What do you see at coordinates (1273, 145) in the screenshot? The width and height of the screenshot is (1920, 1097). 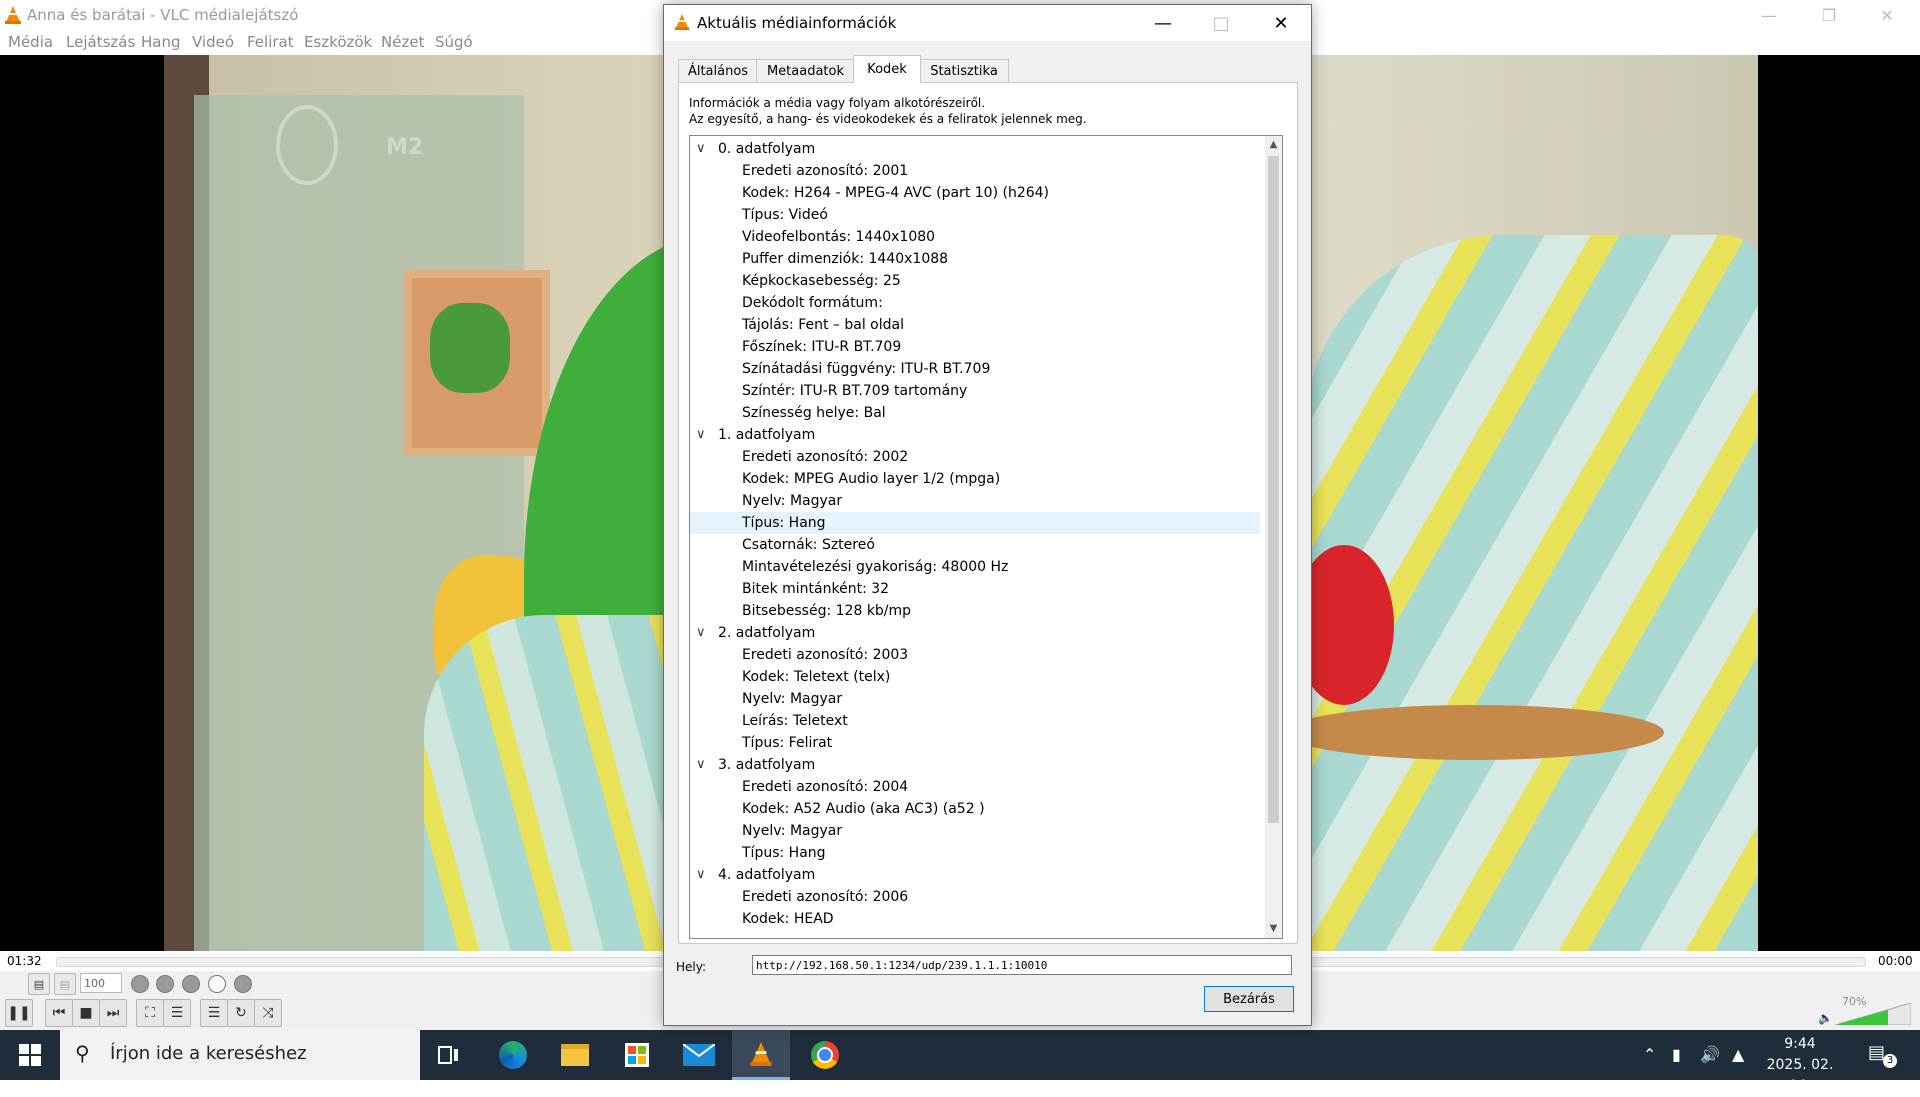 I see `scroll-up-icon: ▲` at bounding box center [1273, 145].